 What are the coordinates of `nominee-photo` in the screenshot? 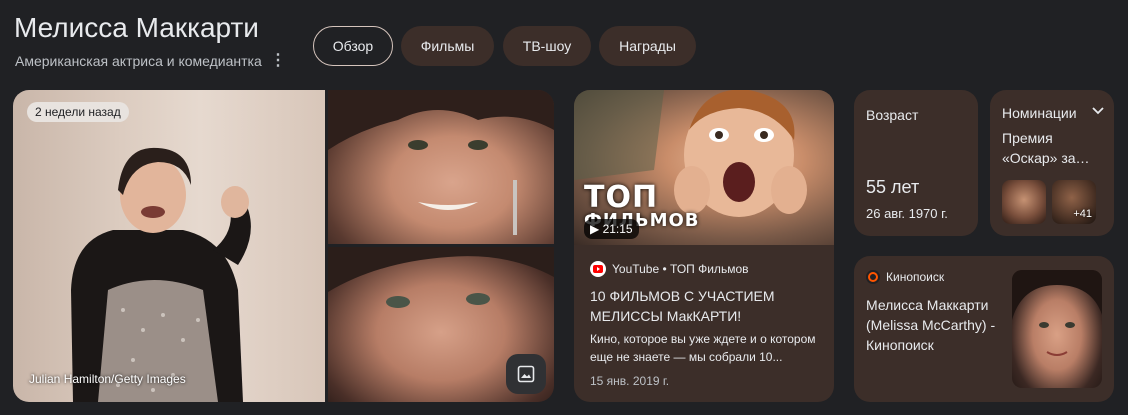 It's located at (1024, 202).